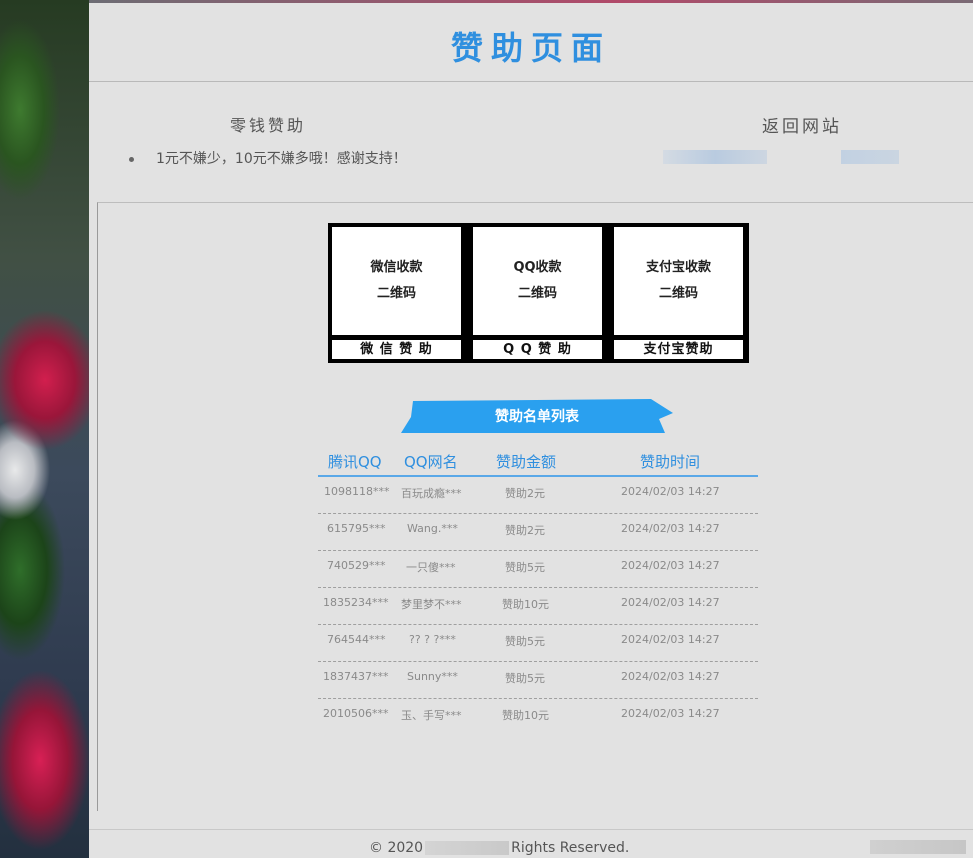 This screenshot has height=858, width=973. Describe the element at coordinates (432, 639) in the screenshot. I see `row-nickname: ?? ? ?***` at that location.